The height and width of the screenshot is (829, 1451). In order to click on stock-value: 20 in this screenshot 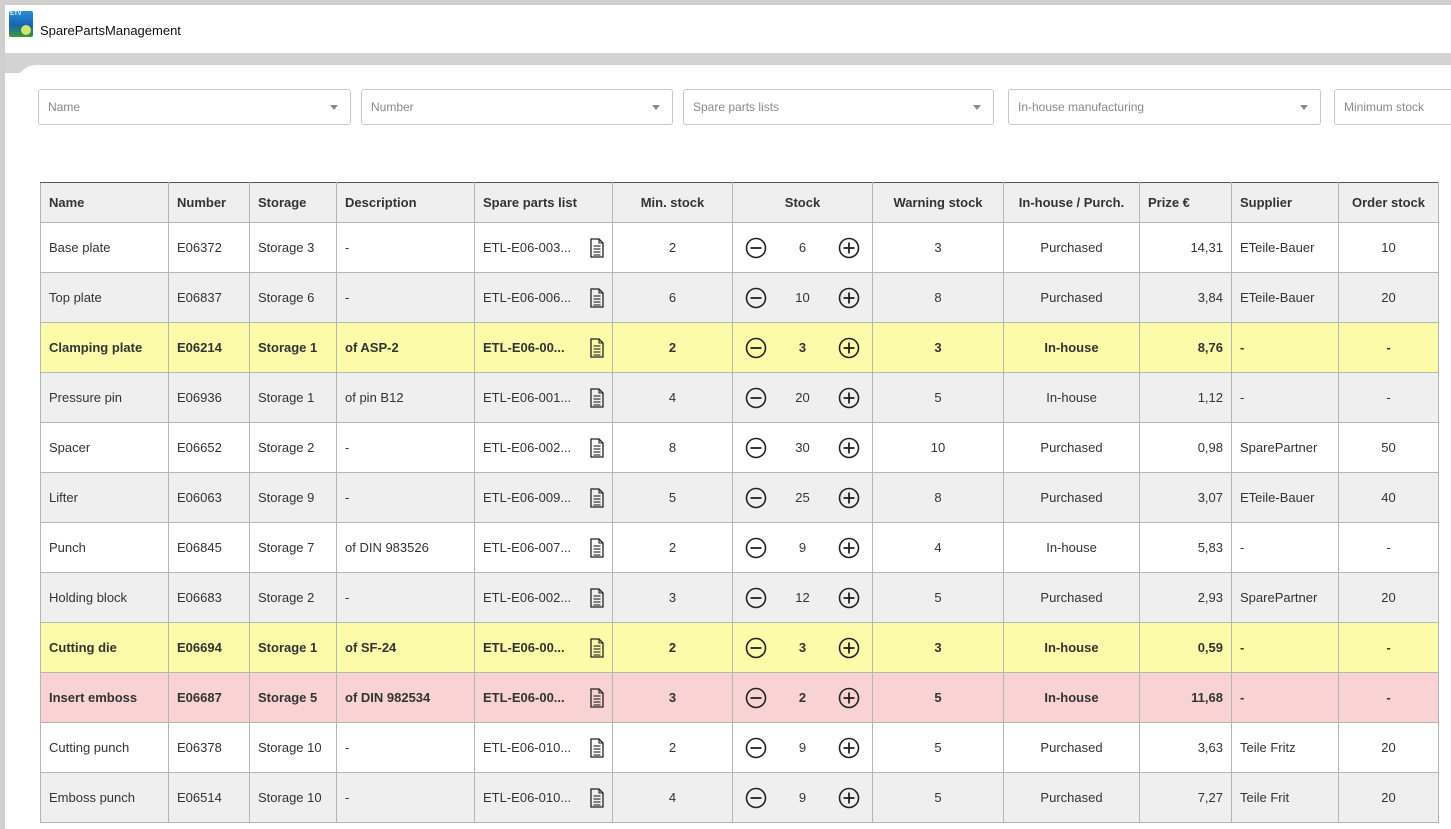, I will do `click(802, 397)`.